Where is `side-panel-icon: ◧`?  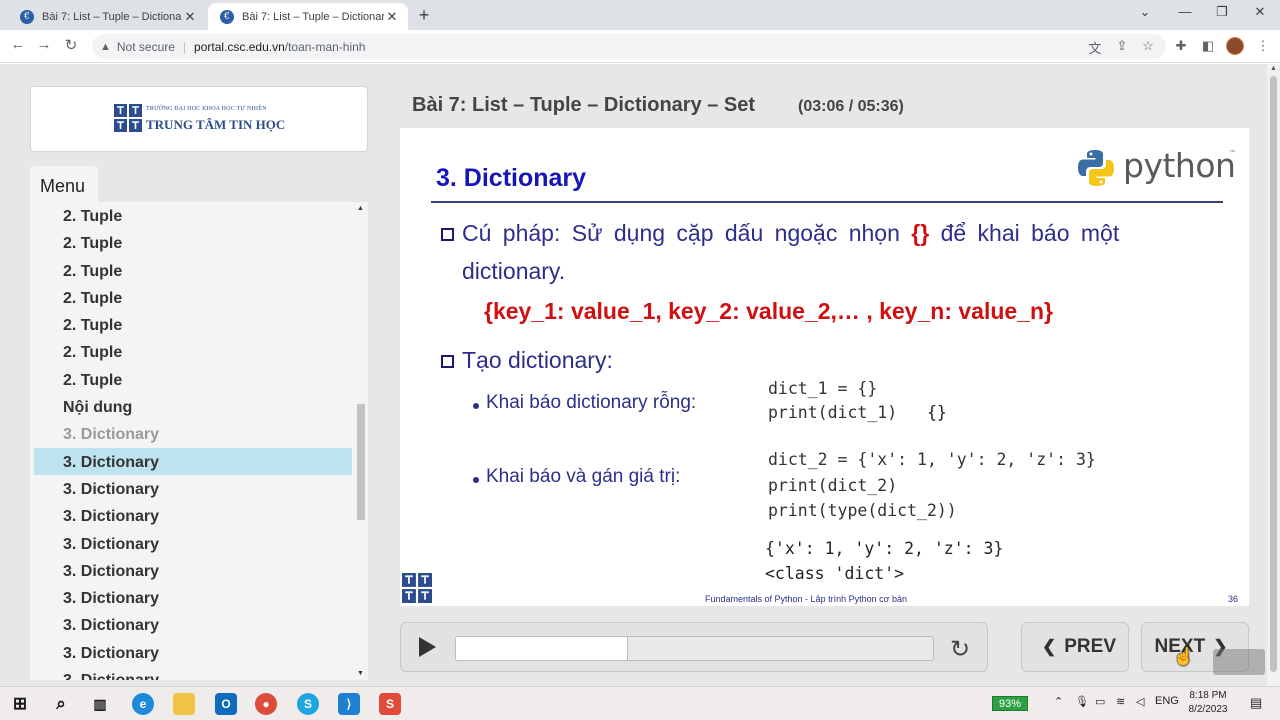
side-panel-icon: ◧ is located at coordinates (1208, 46).